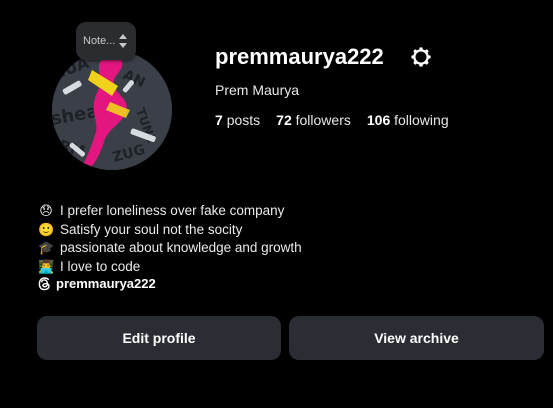  I want to click on stepper-icon, so click(123, 41).